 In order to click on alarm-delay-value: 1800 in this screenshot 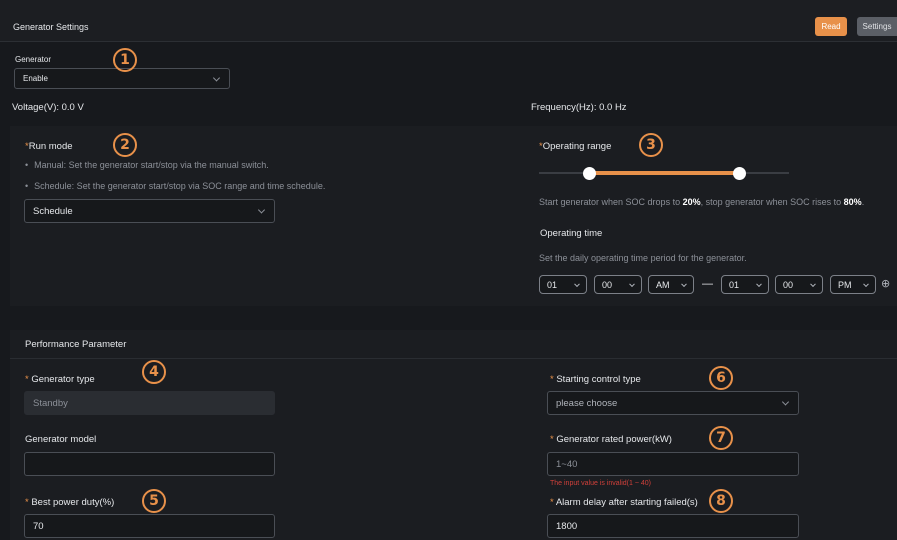, I will do `click(567, 526)`.